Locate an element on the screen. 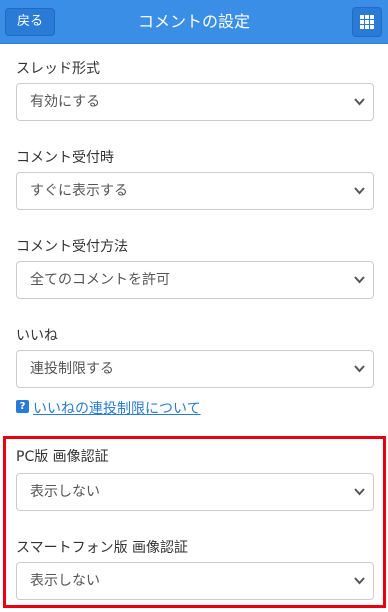  grid-icon is located at coordinates (367, 22).